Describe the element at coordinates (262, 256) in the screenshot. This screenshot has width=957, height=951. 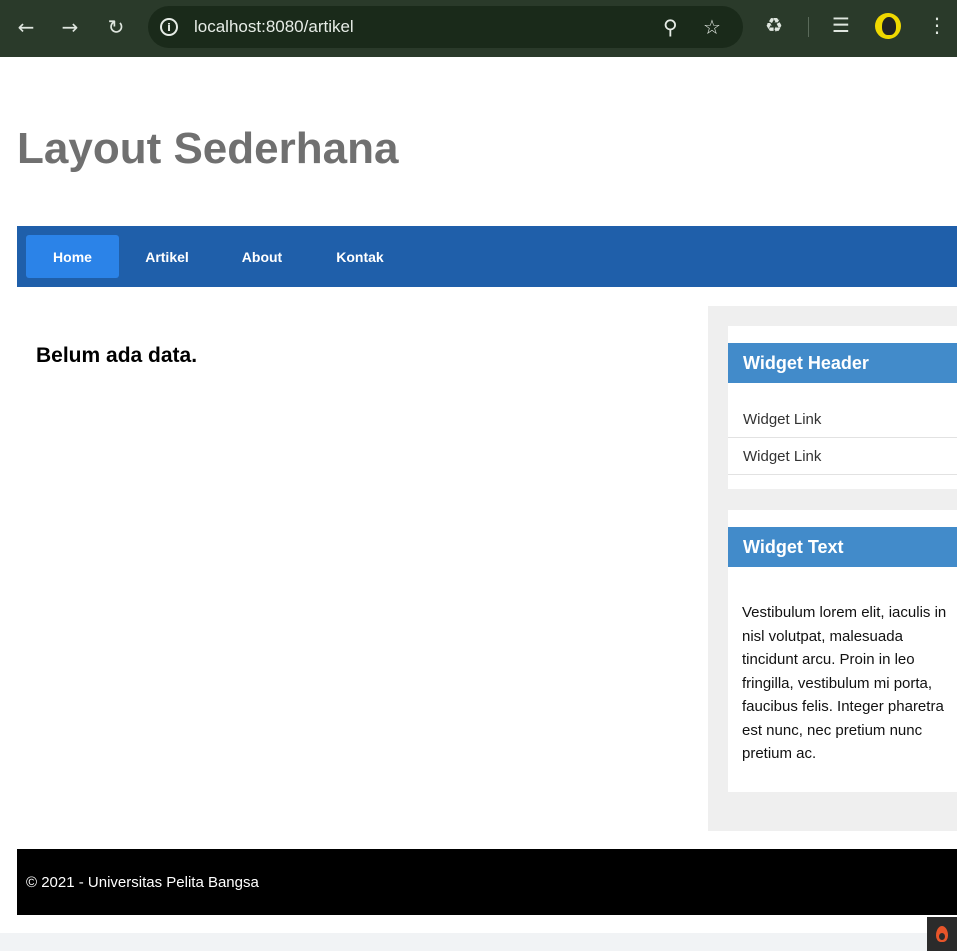
I see `nav-about: About` at that location.